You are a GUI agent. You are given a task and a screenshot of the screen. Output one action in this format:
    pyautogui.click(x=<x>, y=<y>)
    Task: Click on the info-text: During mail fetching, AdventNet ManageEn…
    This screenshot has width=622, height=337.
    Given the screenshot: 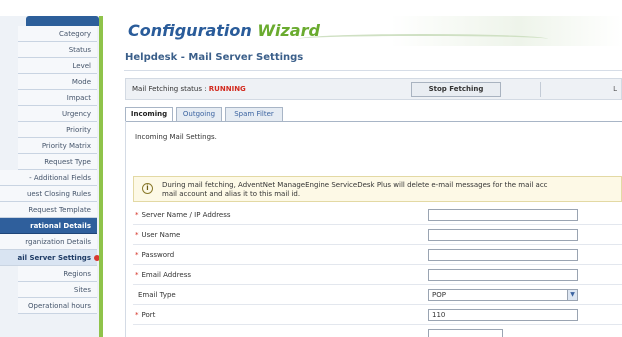 What is the action you would take?
    pyautogui.click(x=355, y=190)
    